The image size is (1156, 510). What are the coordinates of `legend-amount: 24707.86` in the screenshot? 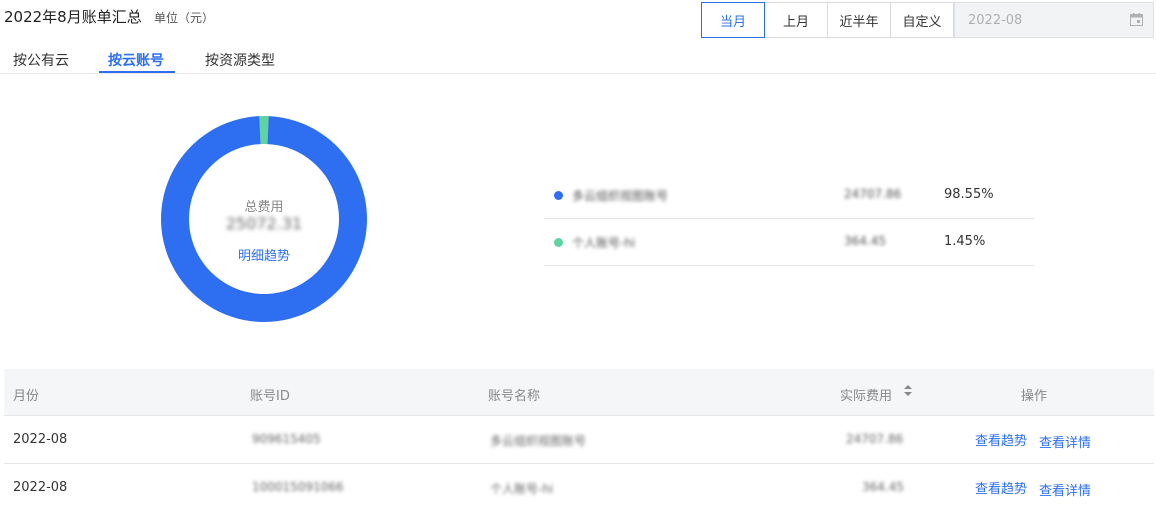 It's located at (873, 194).